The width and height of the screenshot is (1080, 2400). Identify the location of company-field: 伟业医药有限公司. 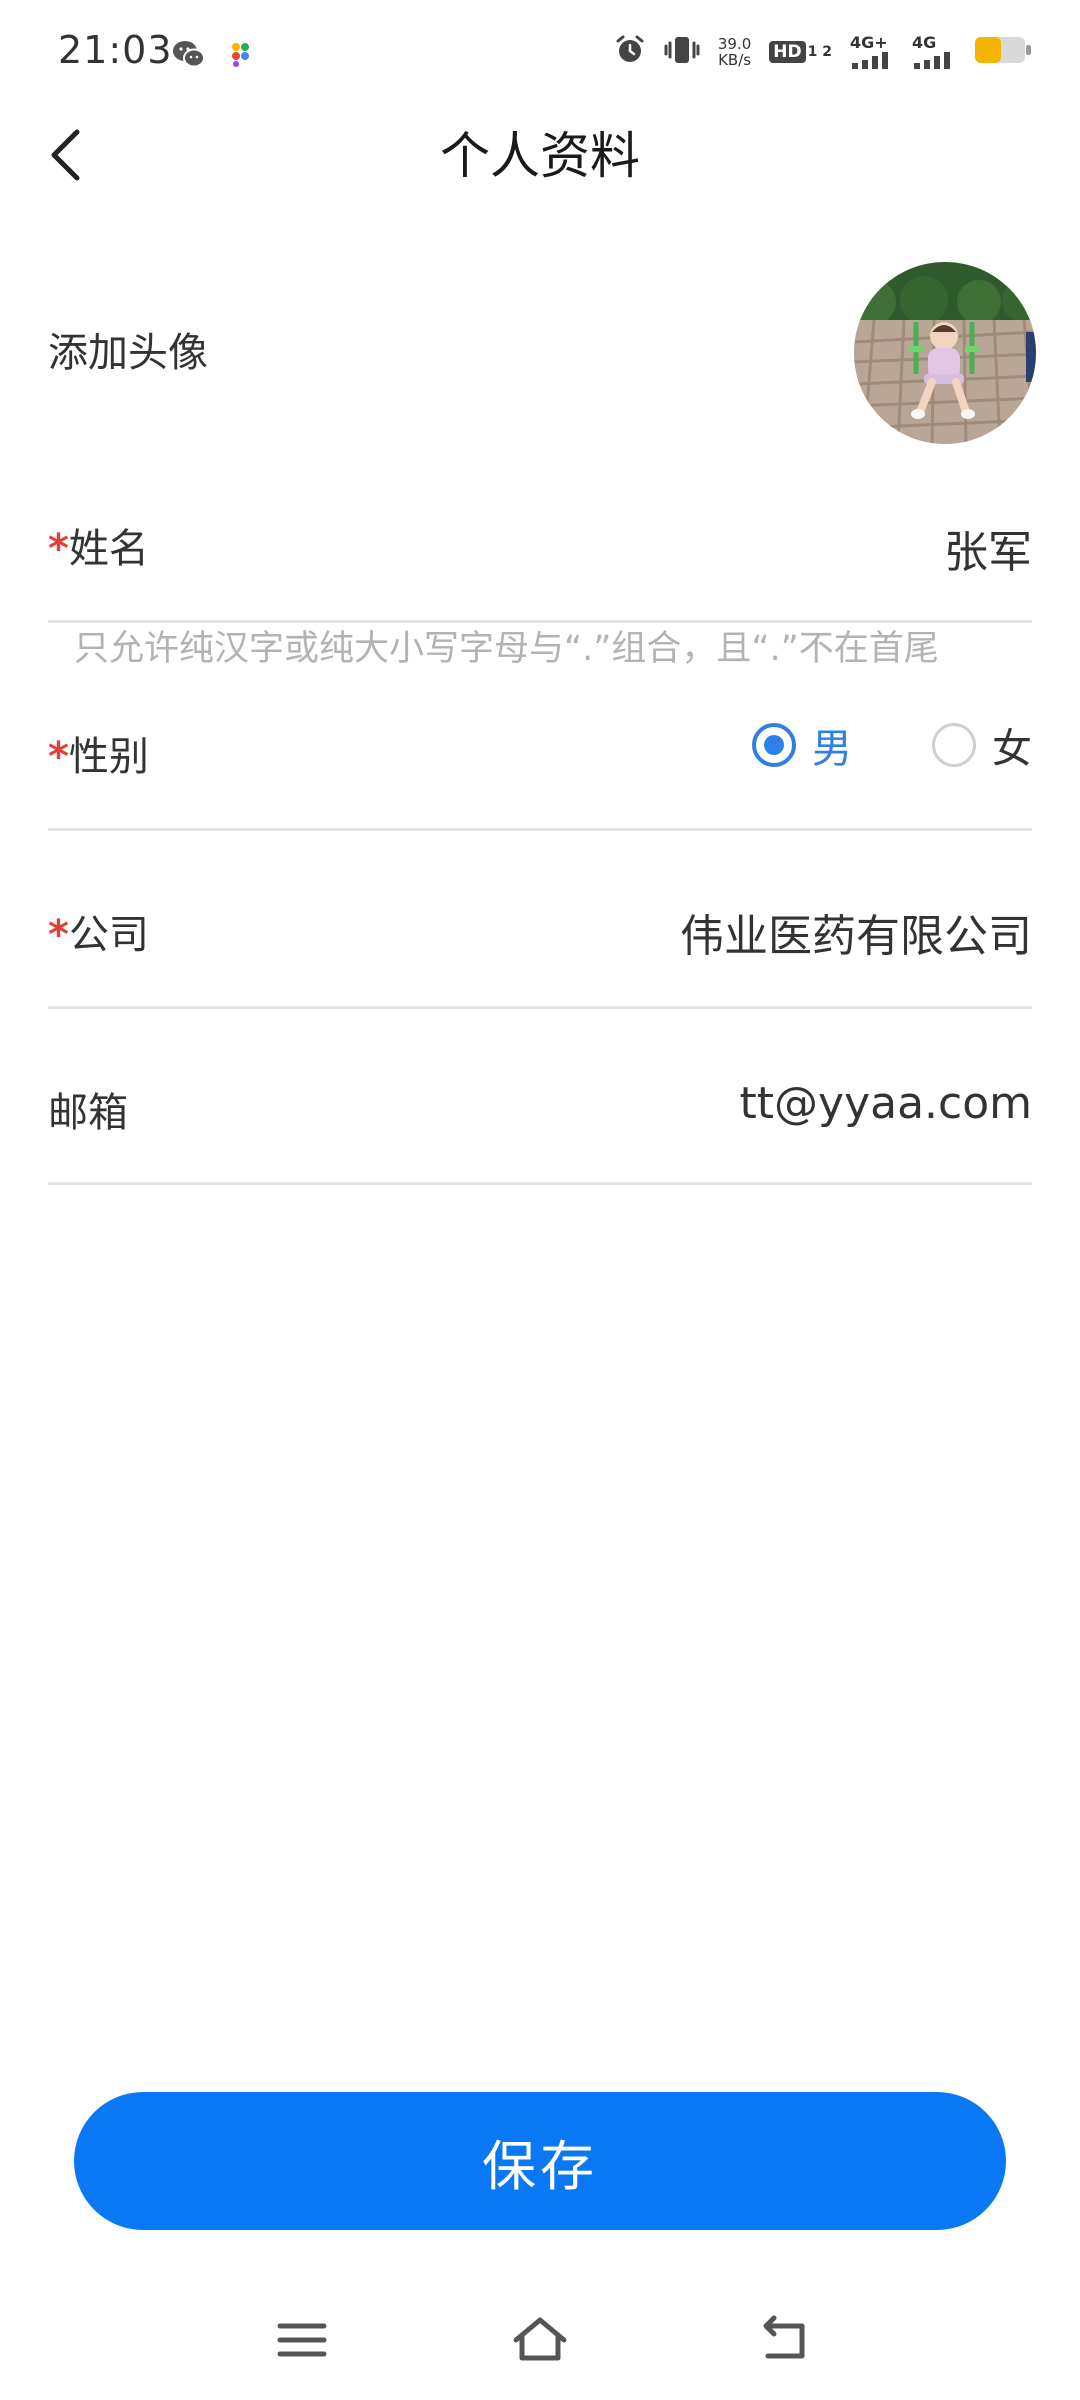
(856, 932).